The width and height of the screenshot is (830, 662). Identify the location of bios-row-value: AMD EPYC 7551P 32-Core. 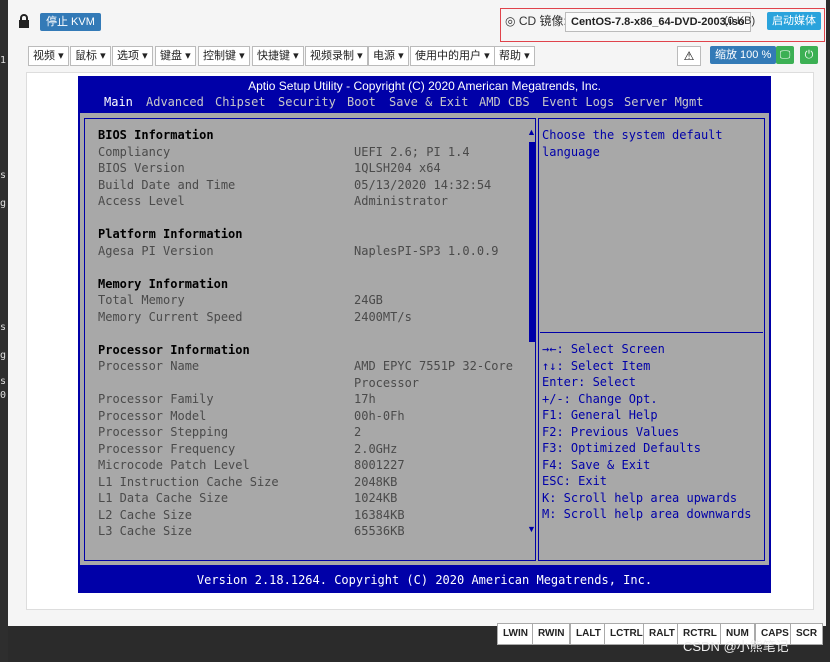
(433, 366).